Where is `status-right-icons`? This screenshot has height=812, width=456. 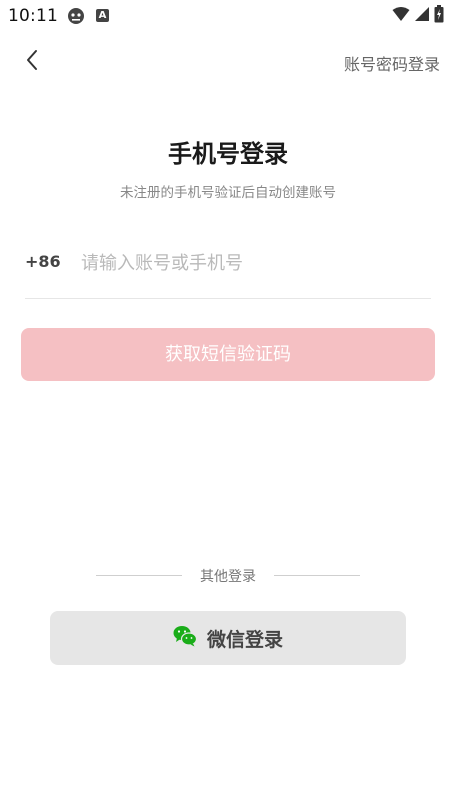 status-right-icons is located at coordinates (418, 16).